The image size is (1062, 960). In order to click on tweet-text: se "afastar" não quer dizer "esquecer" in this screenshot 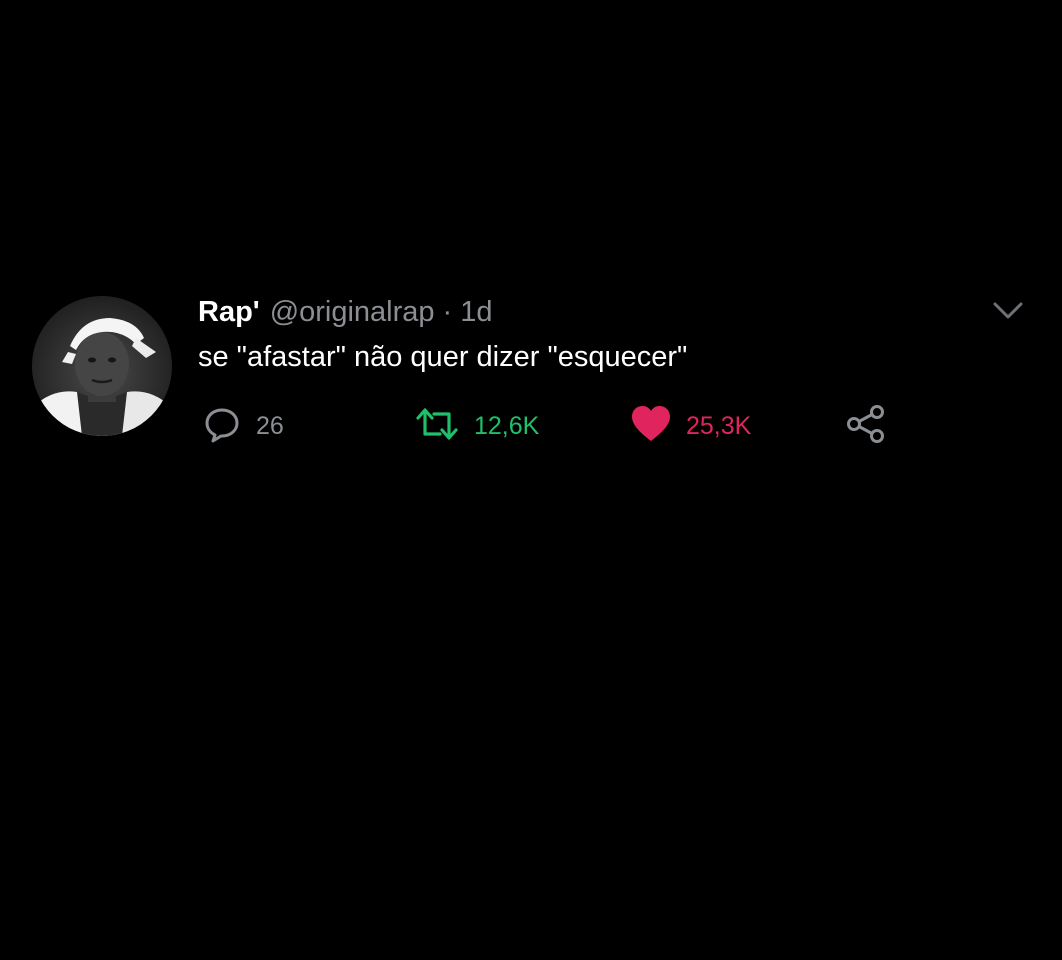, I will do `click(443, 357)`.